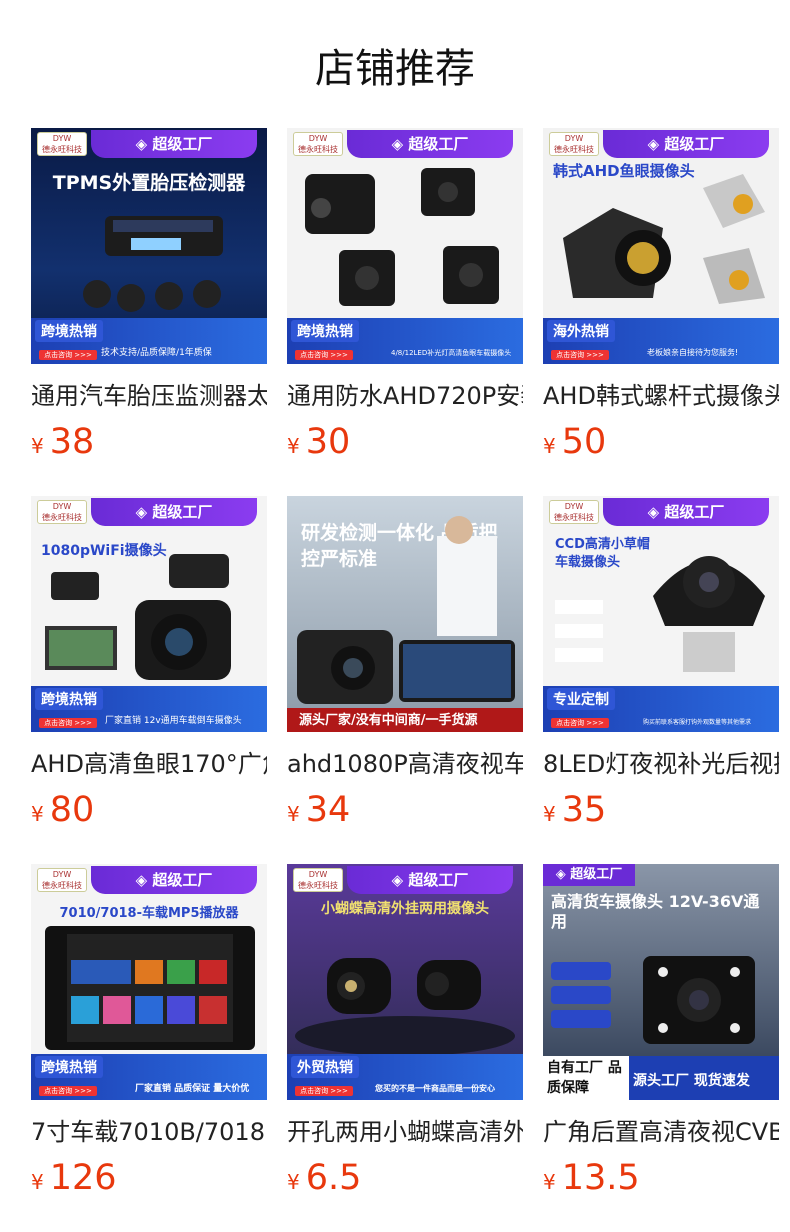 The image size is (790, 1232). I want to click on product-name: ahd1080P高清夜视车载摄像头, so click(405, 764).